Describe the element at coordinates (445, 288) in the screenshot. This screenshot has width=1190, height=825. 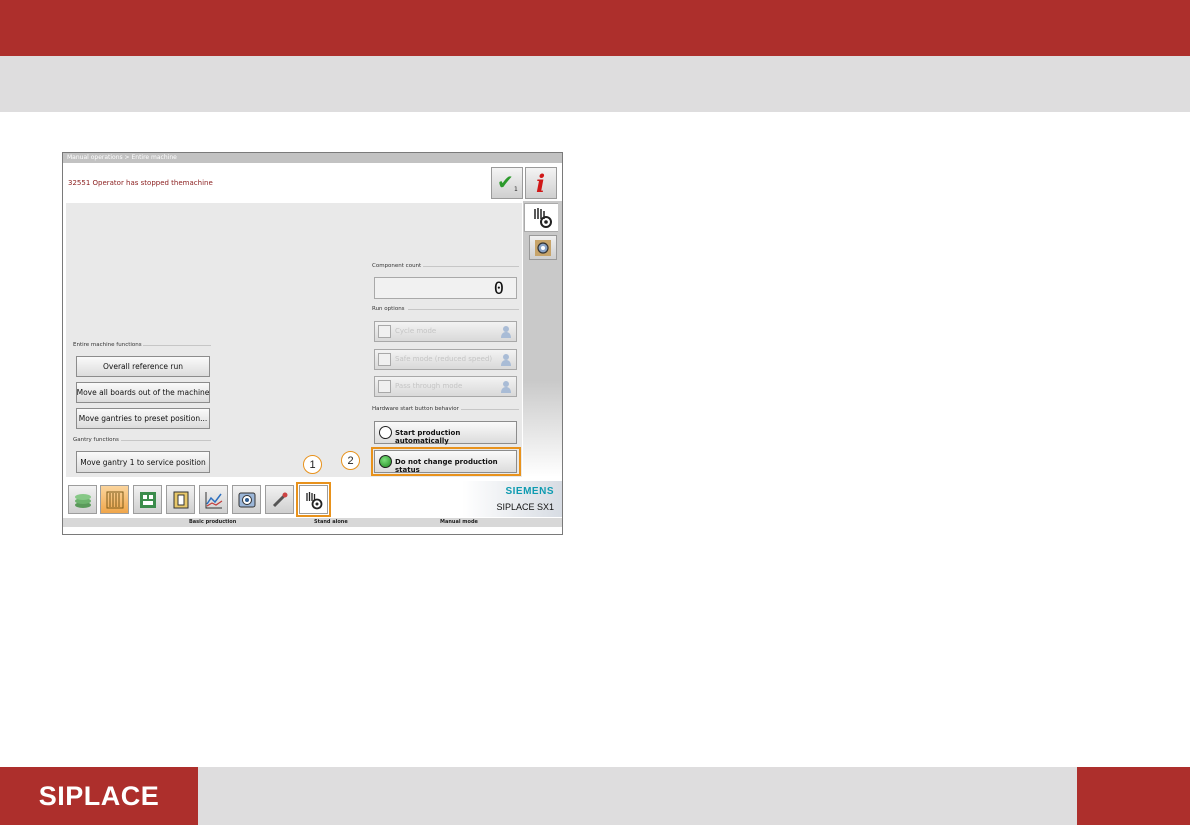
I see `component-counter: 0` at that location.